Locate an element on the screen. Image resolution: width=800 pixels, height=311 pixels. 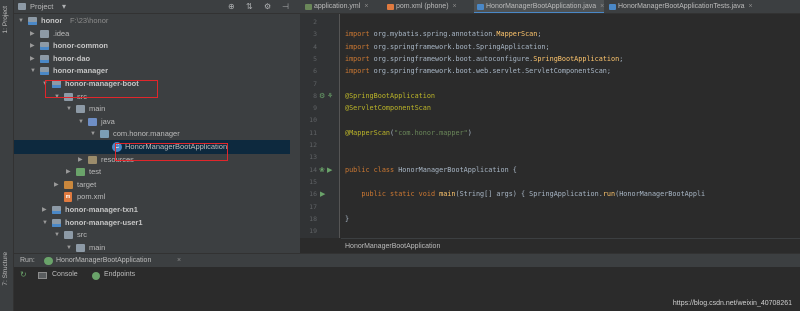
gear-icon: ⚙ is located at coordinates (267, 6).